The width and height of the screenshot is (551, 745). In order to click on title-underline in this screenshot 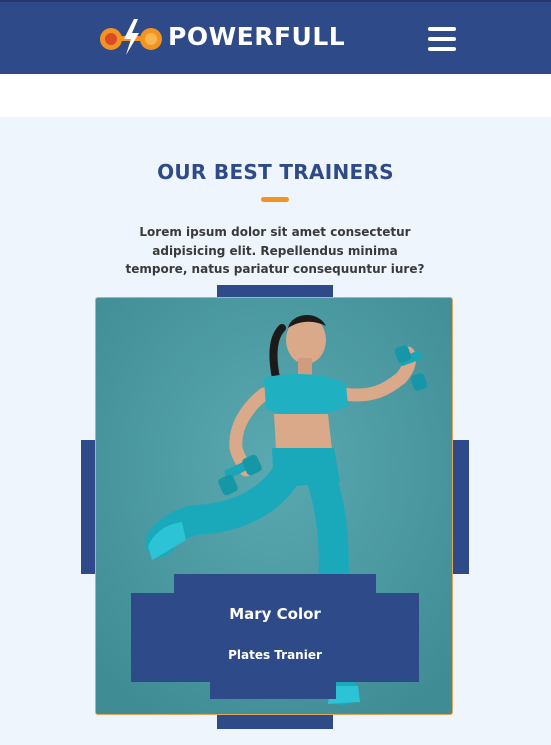, I will do `click(275, 199)`.